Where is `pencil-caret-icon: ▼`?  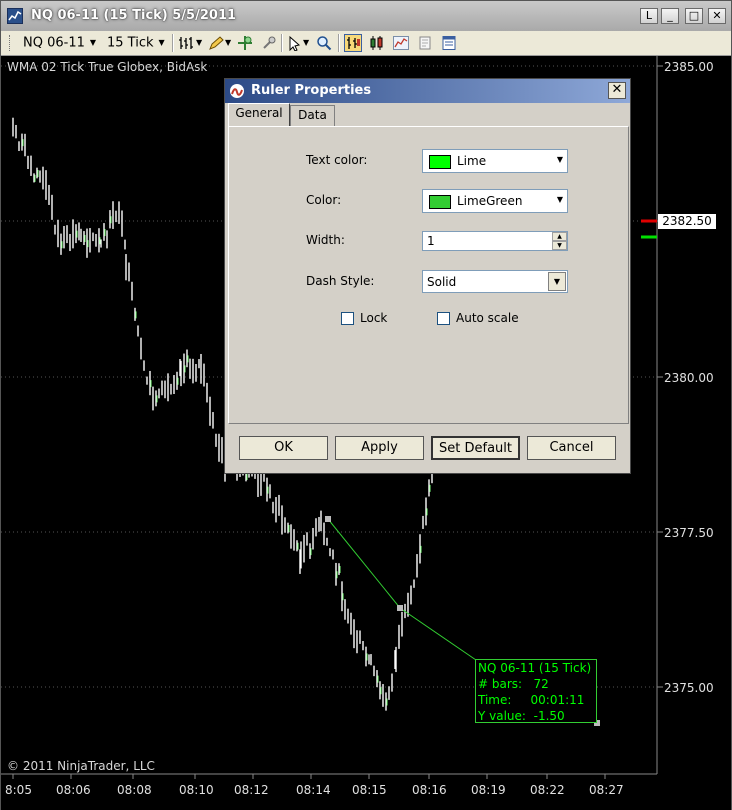 pencil-caret-icon: ▼ is located at coordinates (228, 43).